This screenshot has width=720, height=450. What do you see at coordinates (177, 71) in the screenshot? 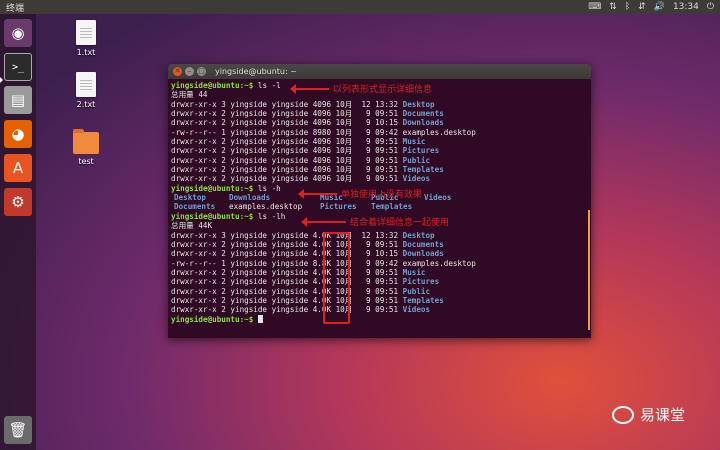
I see `close-button: ✕` at bounding box center [177, 71].